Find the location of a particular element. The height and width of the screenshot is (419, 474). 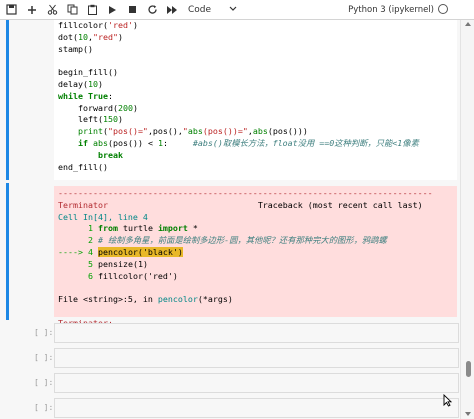

cell-type-dropdown: Code is located at coordinates (218, 10).